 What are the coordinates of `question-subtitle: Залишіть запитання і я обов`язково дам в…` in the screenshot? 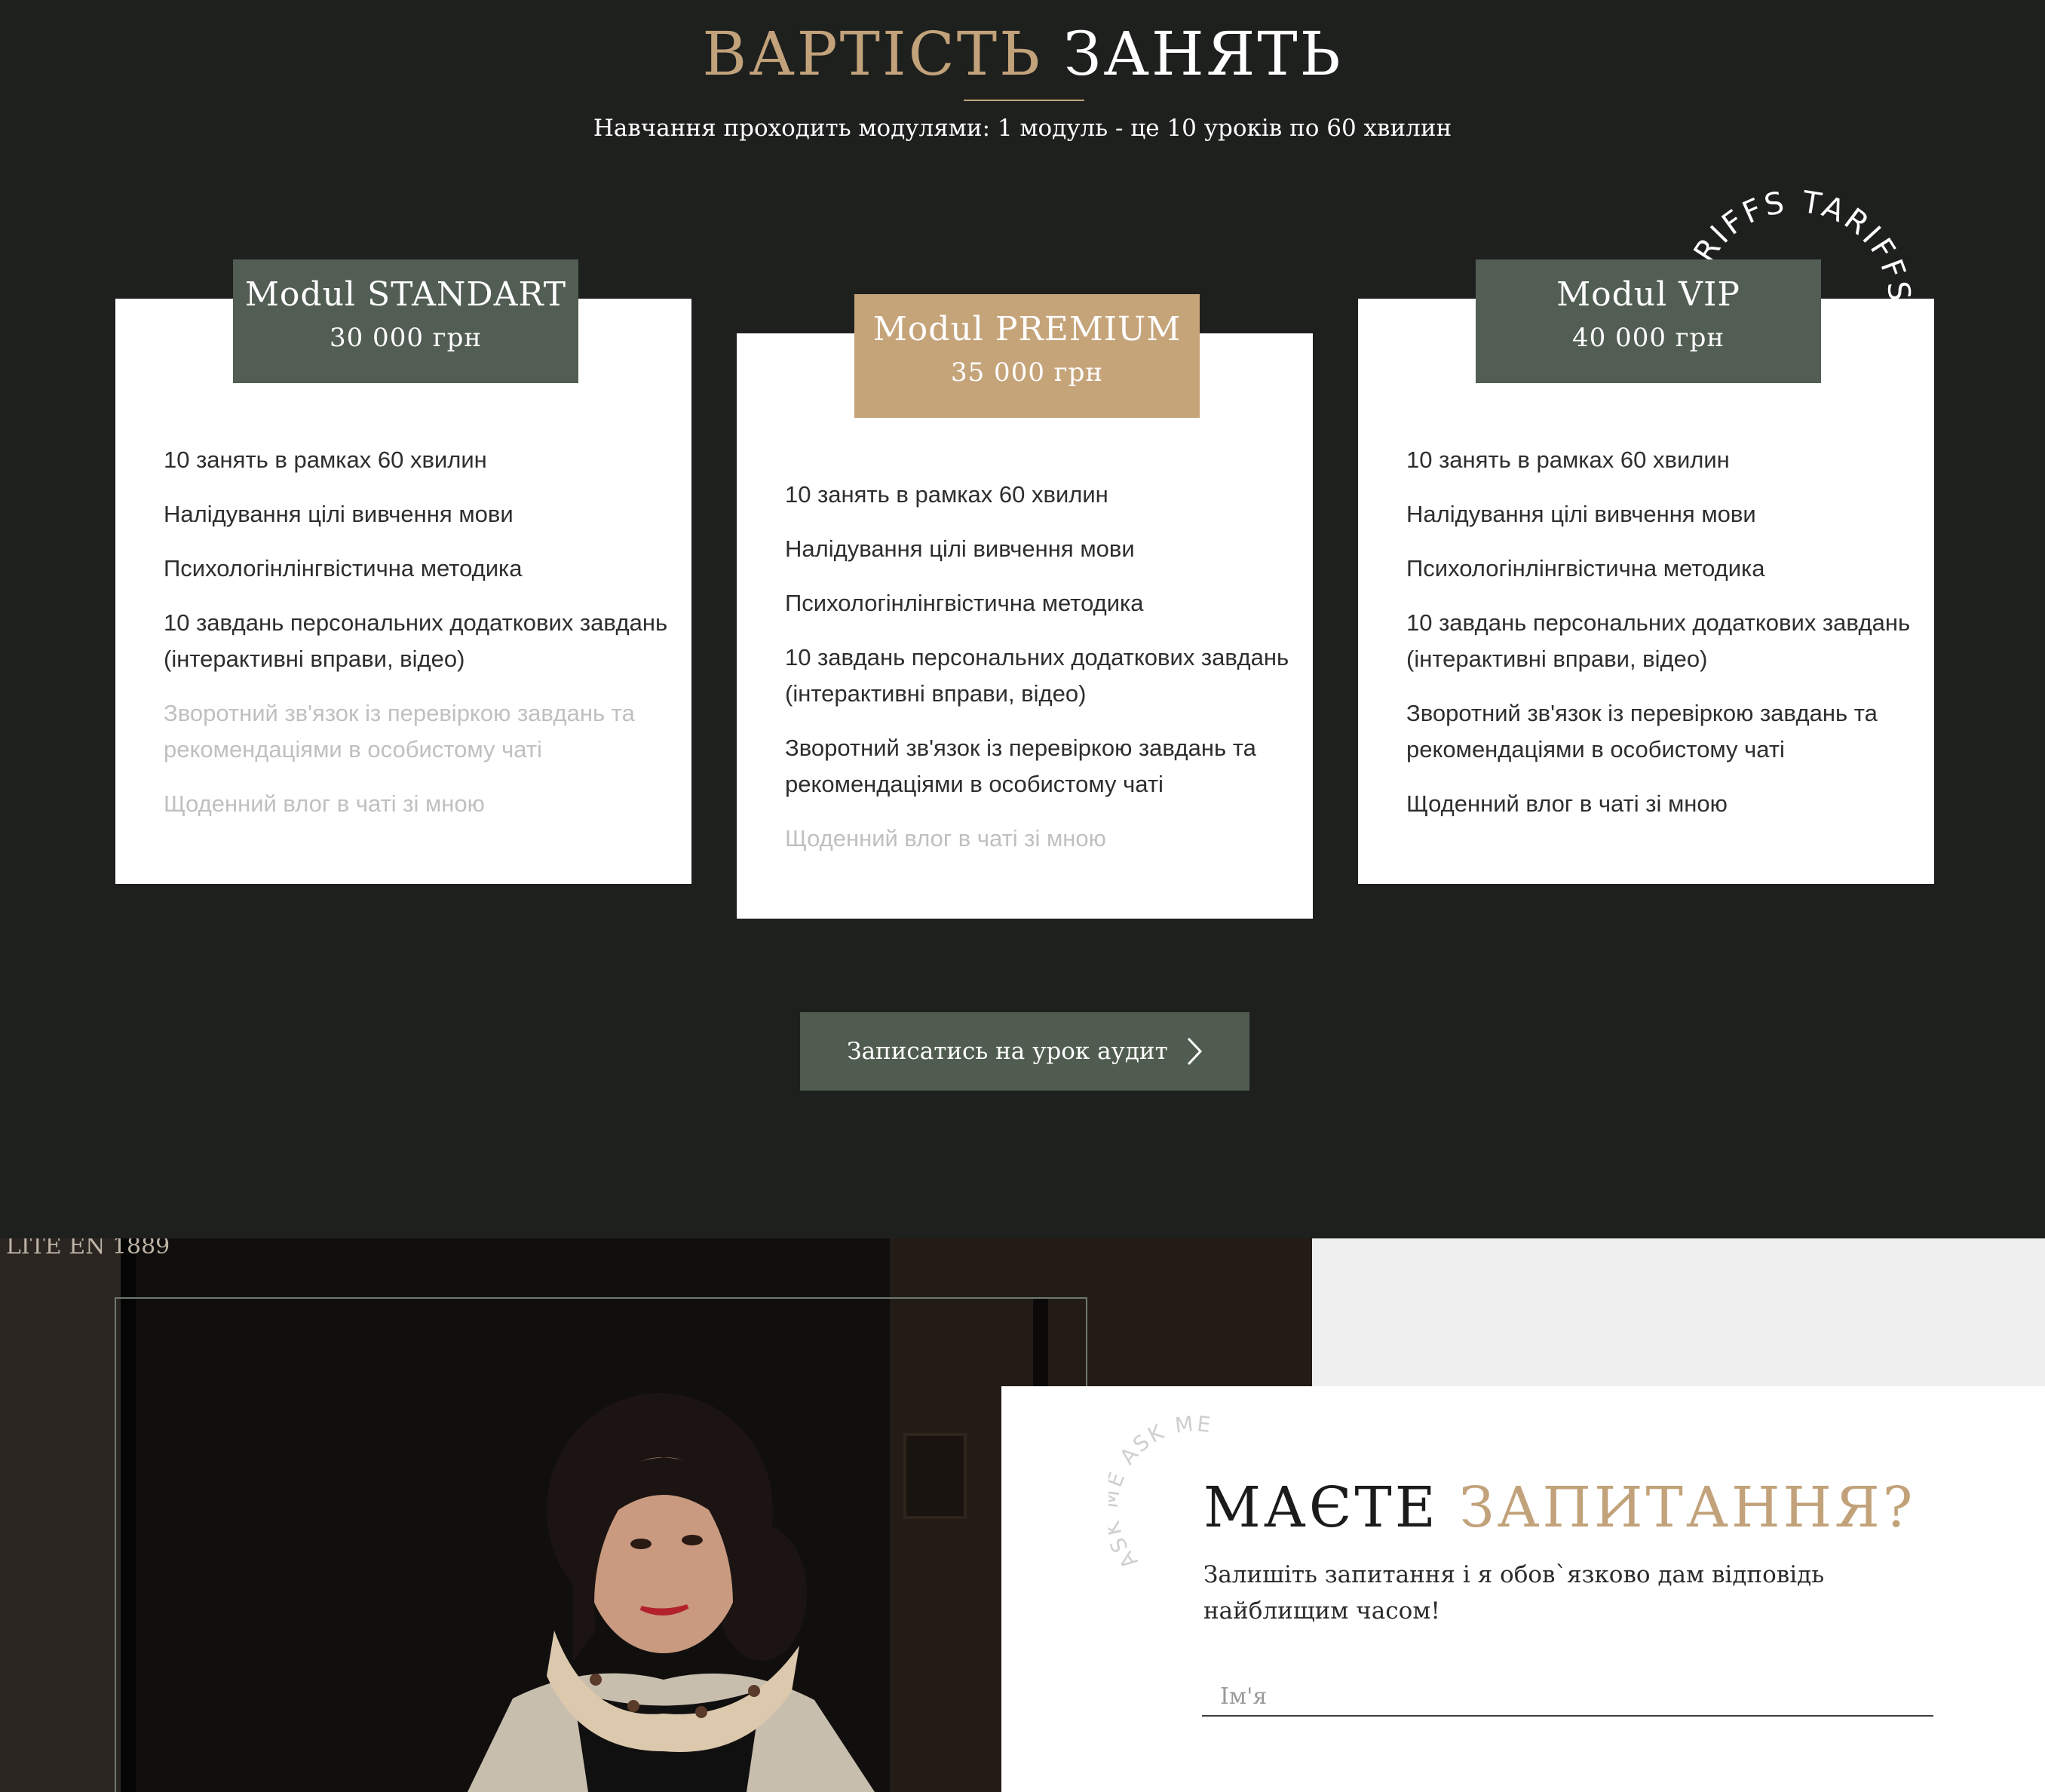 It's located at (1514, 1593).